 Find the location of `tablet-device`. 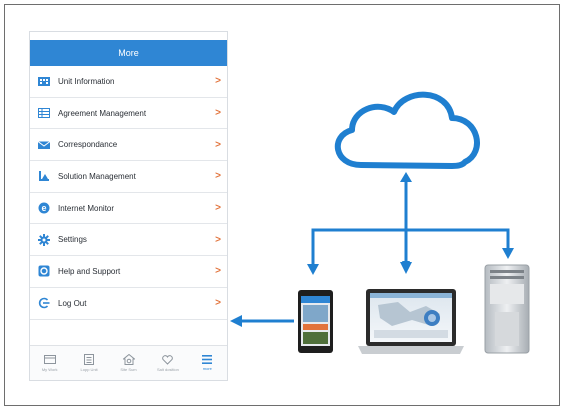

tablet-device is located at coordinates (315, 321).